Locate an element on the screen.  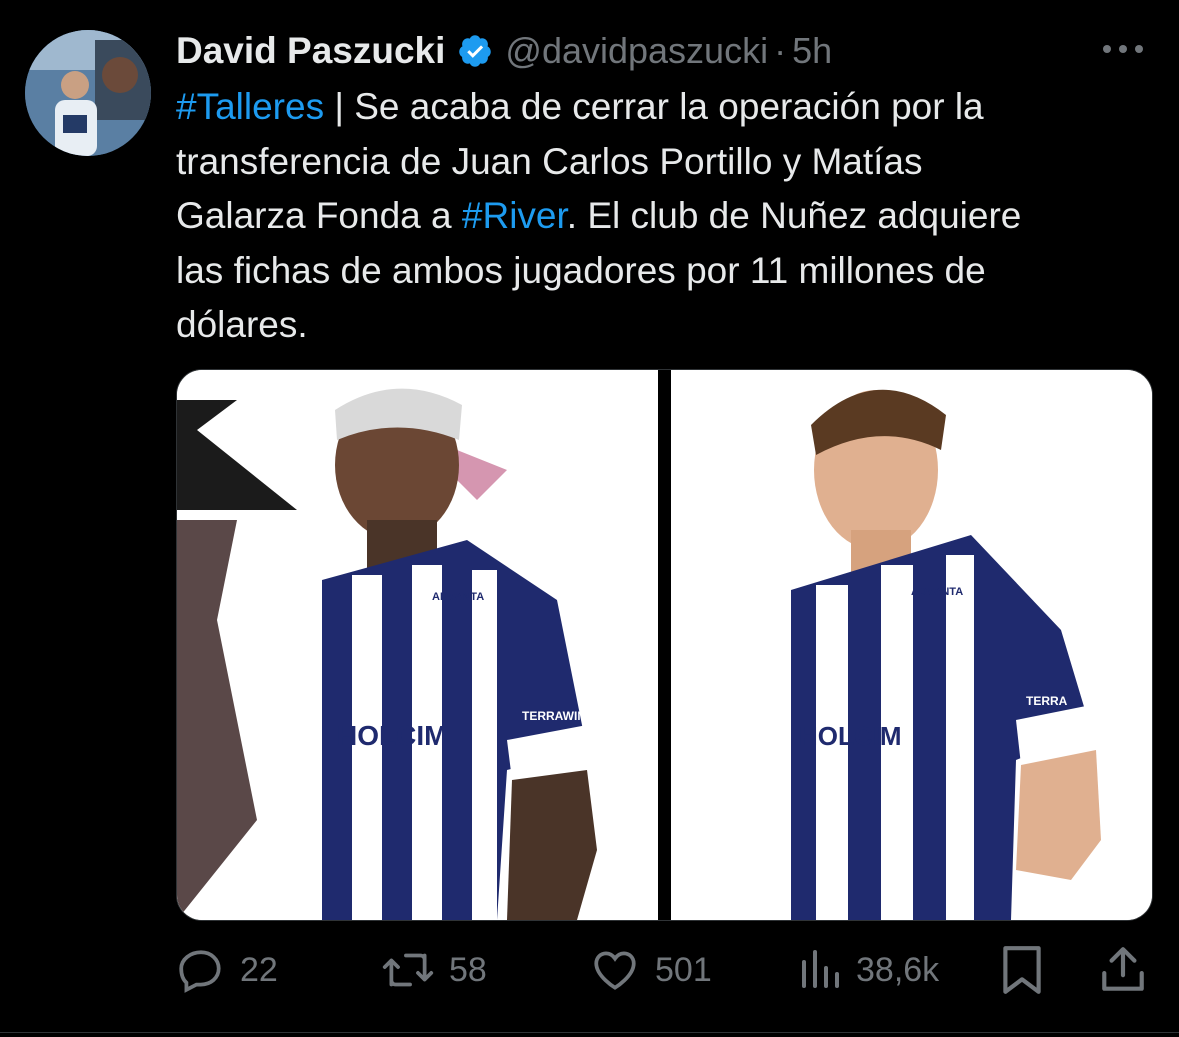
hashtag-link: #River is located at coordinates (514, 215).